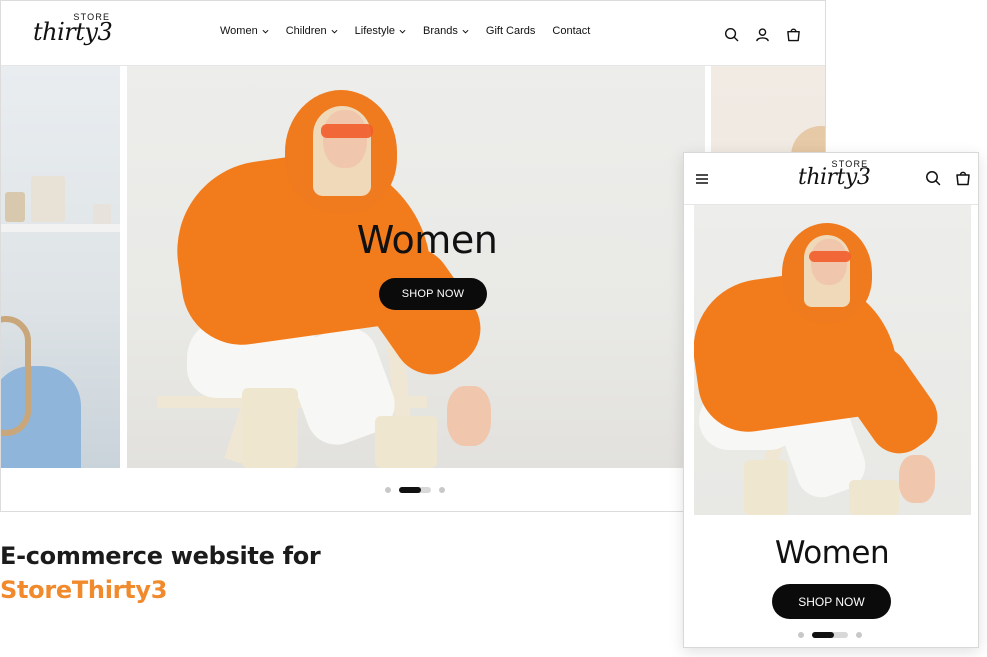 The image size is (987, 657). Describe the element at coordinates (239, 31) in the screenshot. I see `nav-label: Women` at that location.